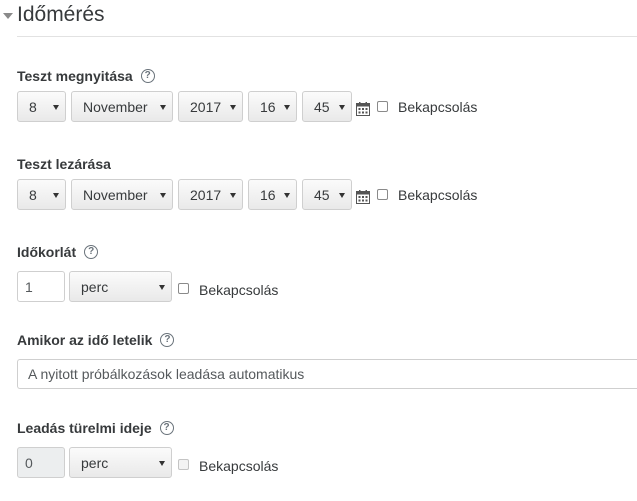  Describe the element at coordinates (327, 106) in the screenshot. I see `open-minute-select: 45` at that location.